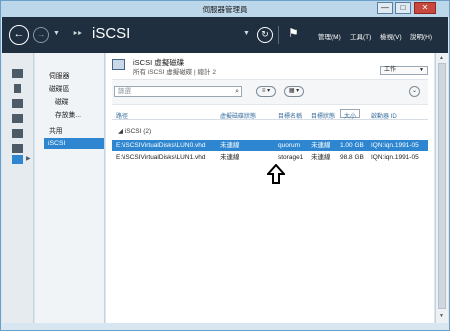 The height and width of the screenshot is (331, 450). I want to click on local-server-icon, so click(17, 88).